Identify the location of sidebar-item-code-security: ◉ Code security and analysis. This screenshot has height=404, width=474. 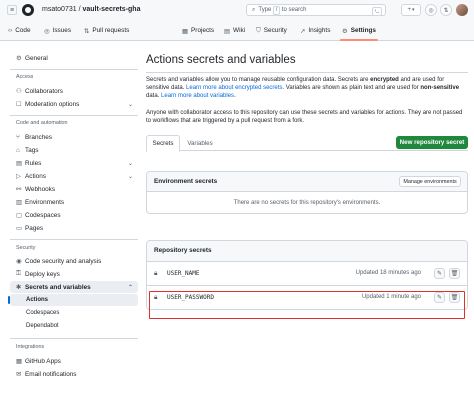
(74, 261).